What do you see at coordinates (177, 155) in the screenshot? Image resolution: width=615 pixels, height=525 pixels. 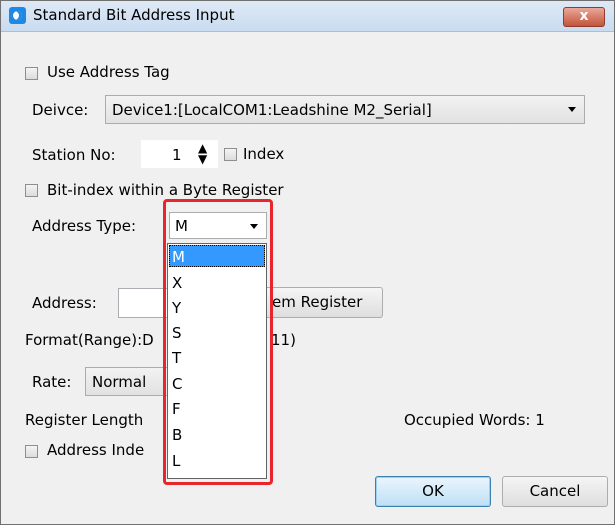 I see `station-no-value: 1` at bounding box center [177, 155].